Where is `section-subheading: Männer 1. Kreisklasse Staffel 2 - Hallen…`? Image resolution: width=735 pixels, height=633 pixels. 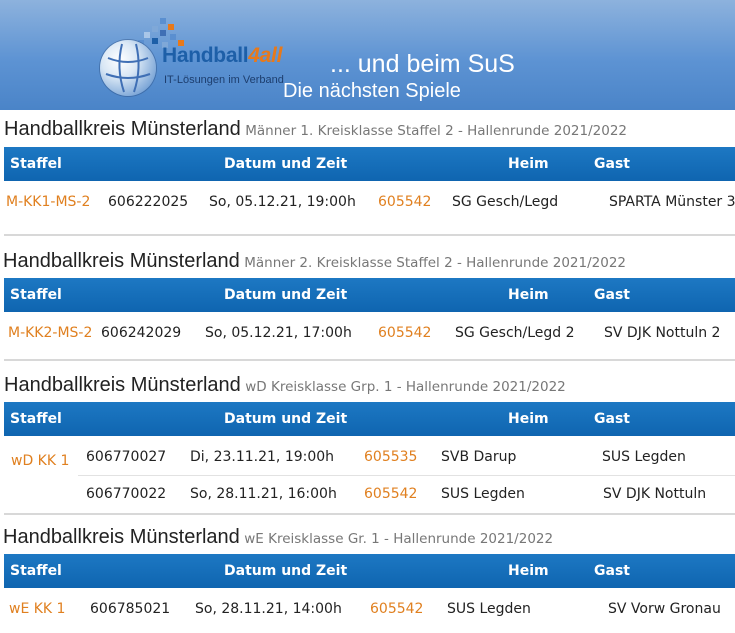
section-subheading: Männer 1. Kreisklasse Staffel 2 - Hallen… is located at coordinates (436, 131).